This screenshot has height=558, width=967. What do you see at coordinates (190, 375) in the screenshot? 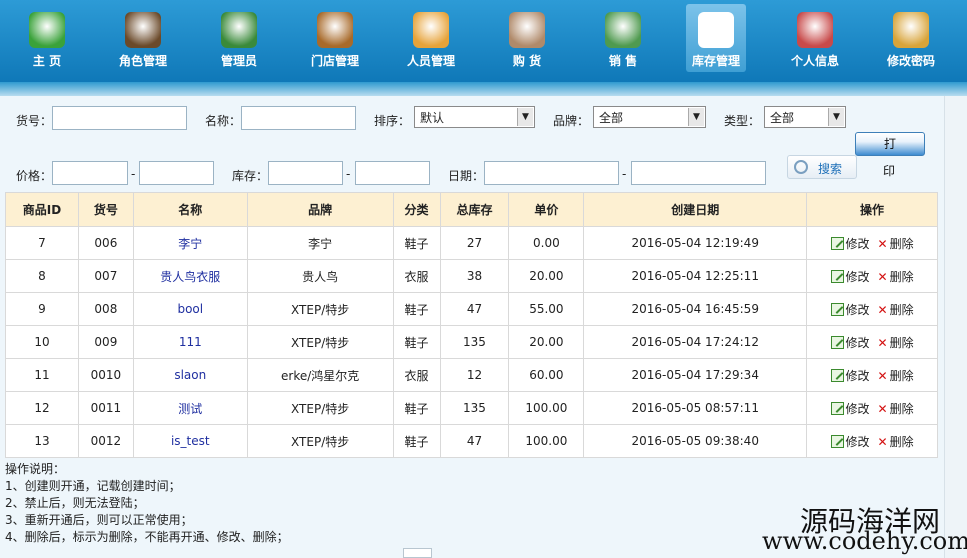
I see `cell-name: slaon` at bounding box center [190, 375].